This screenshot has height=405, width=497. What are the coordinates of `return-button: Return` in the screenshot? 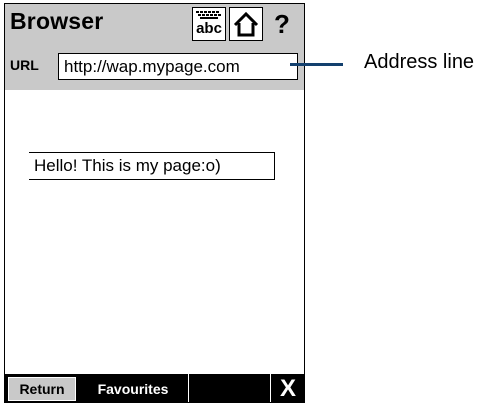 It's located at (42, 389).